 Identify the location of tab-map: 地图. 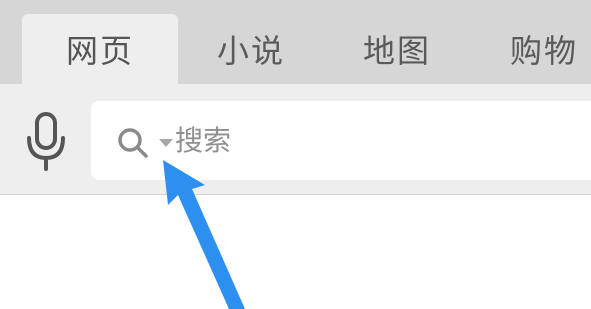
(397, 49).